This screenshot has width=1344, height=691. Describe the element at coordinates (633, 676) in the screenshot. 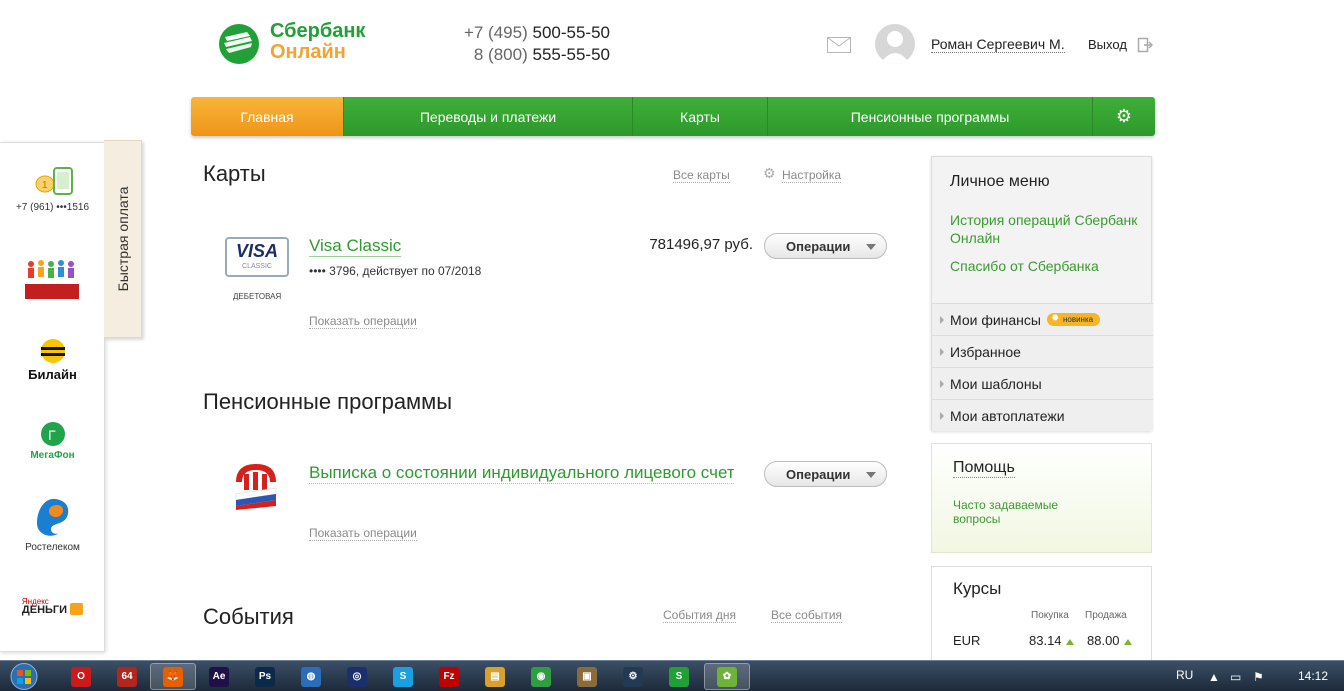

I see `taskbar-app-steam: ⚙` at that location.